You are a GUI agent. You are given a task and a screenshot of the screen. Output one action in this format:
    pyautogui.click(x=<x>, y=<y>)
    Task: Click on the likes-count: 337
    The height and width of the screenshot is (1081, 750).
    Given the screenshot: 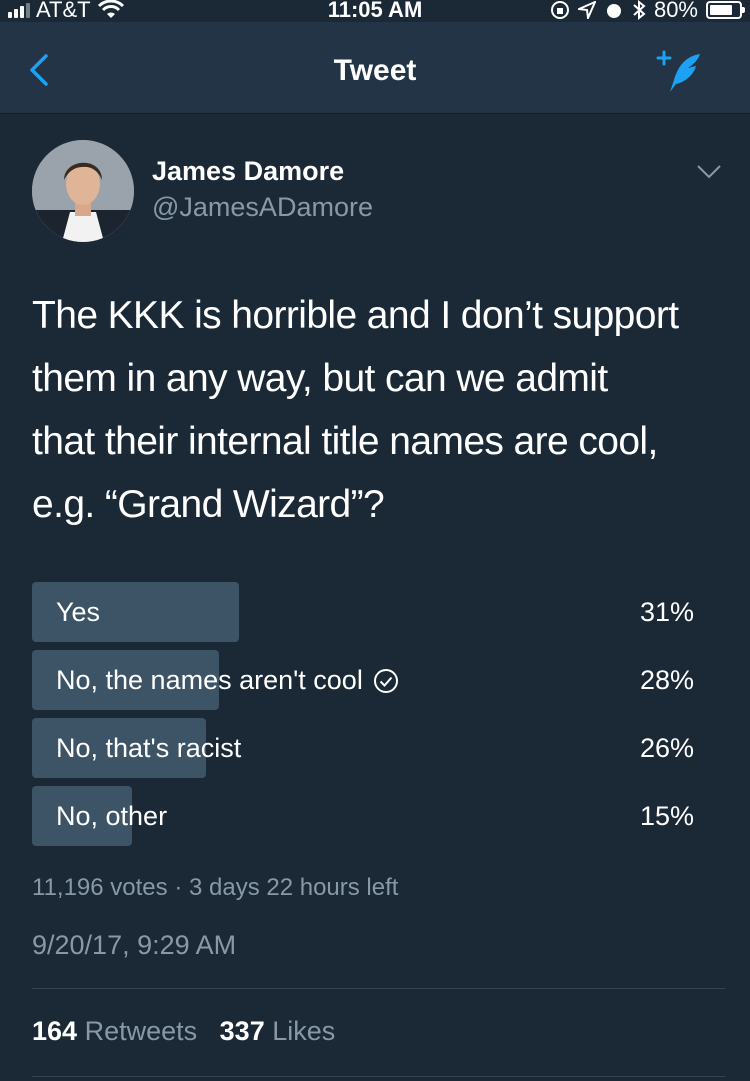 What is the action you would take?
    pyautogui.click(x=242, y=1031)
    